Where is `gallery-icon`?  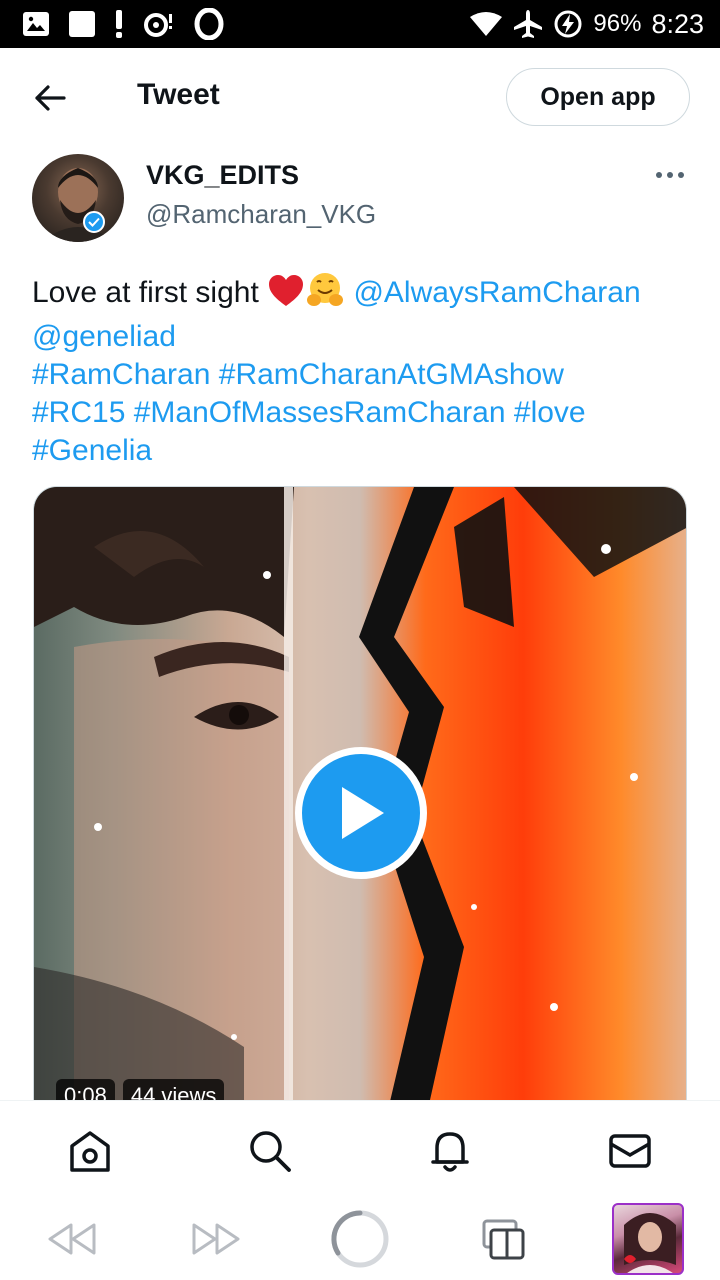 gallery-icon is located at coordinates (36, 24).